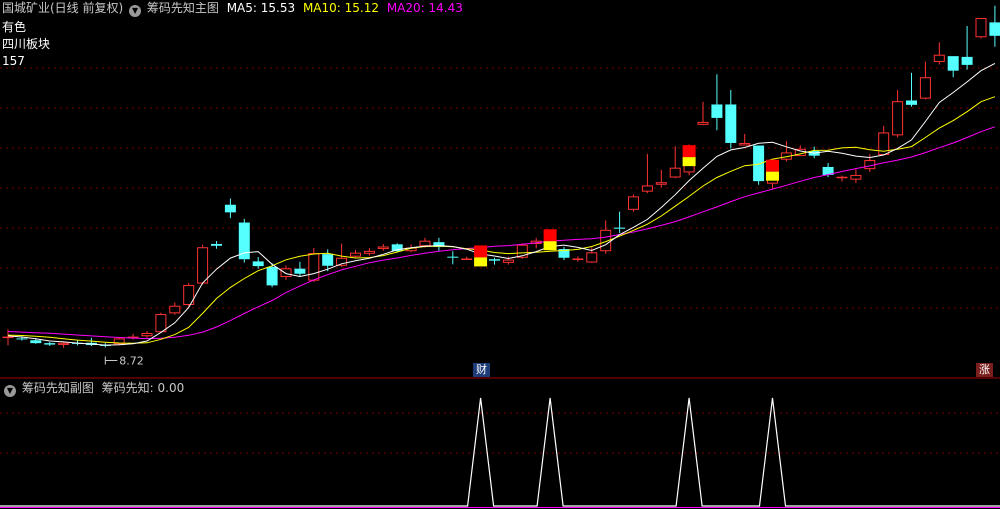 The image size is (1000, 509). What do you see at coordinates (481, 370) in the screenshot?
I see `finance-badge: 财` at bounding box center [481, 370].